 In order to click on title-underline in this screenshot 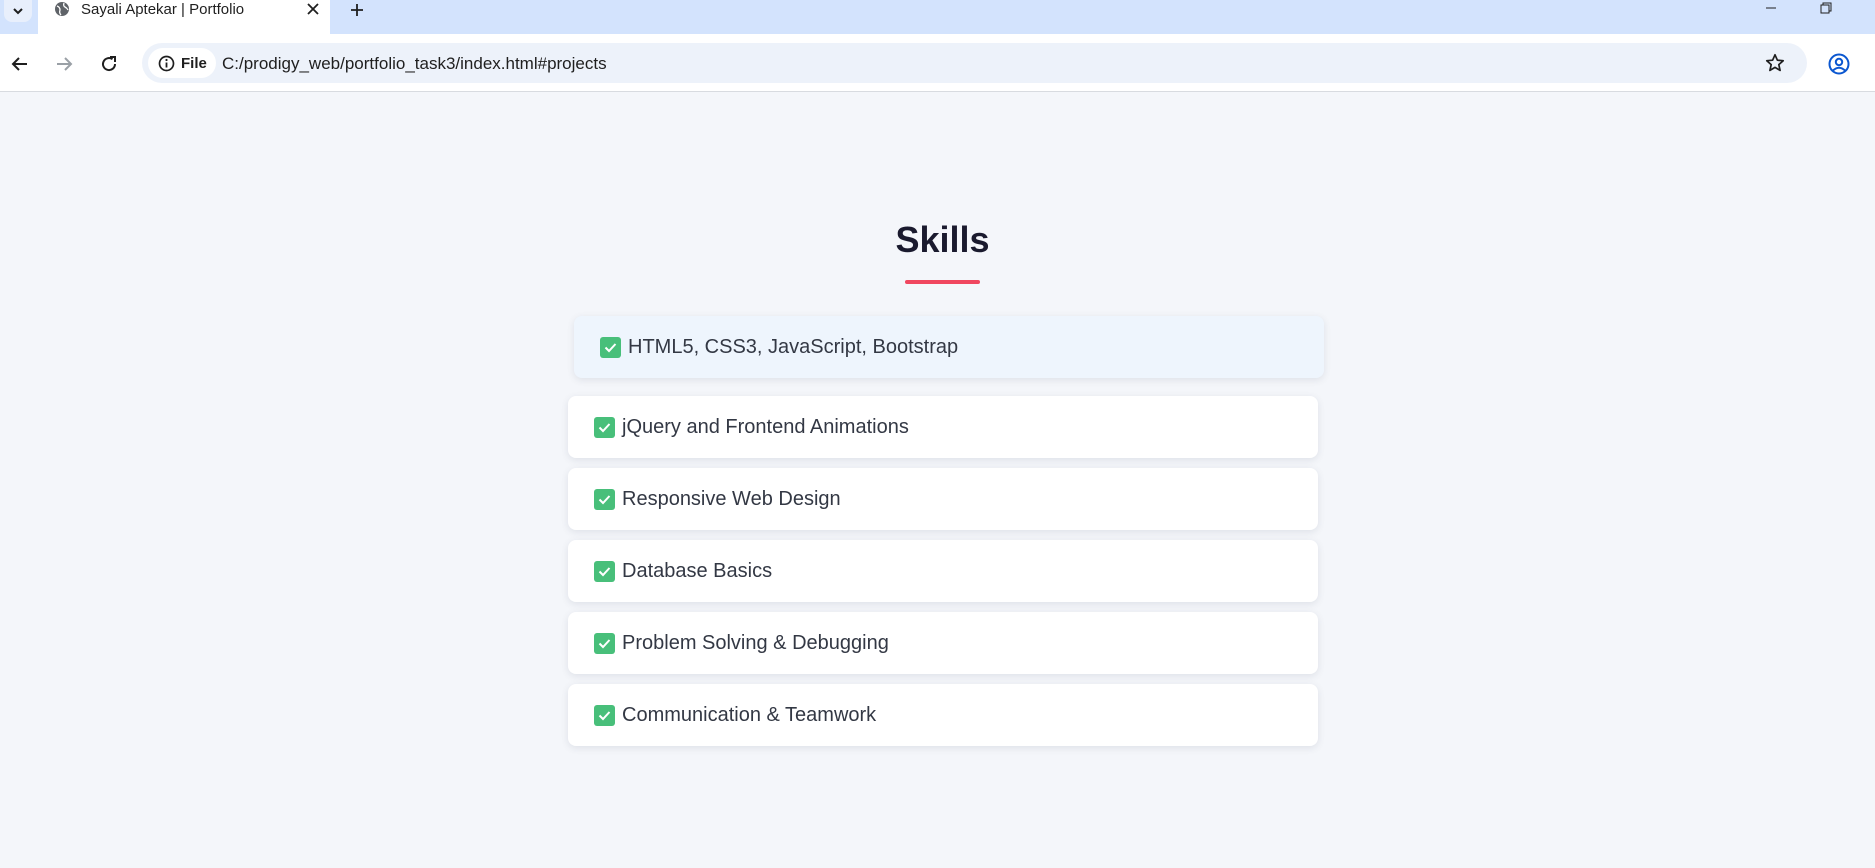, I will do `click(942, 282)`.